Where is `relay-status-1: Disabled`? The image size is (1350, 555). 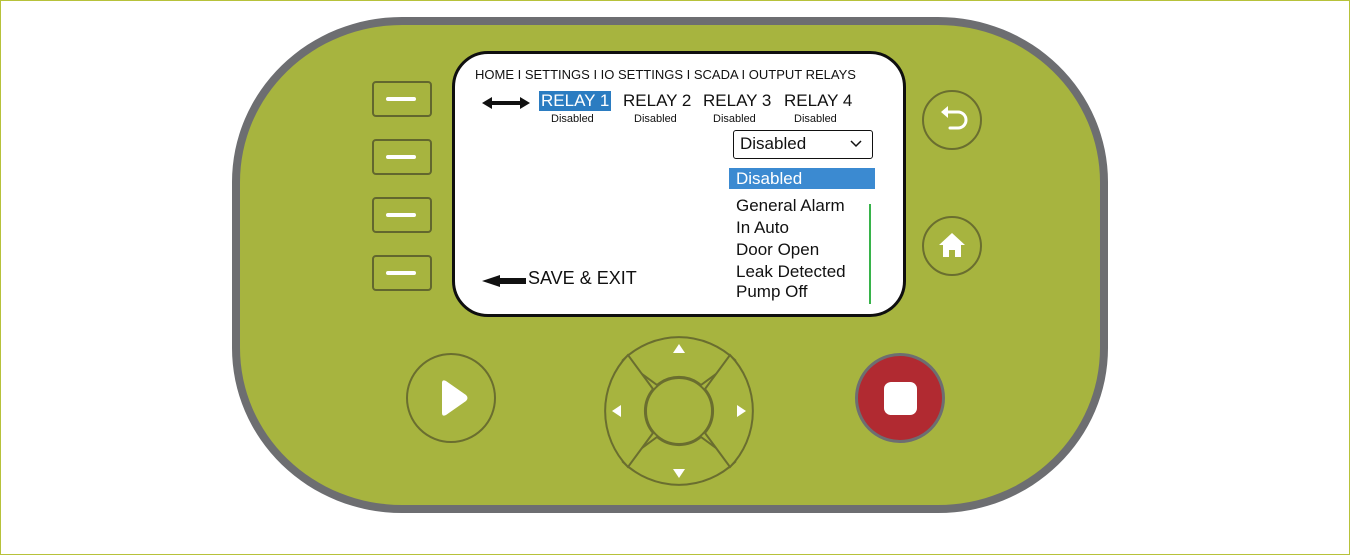 relay-status-1: Disabled is located at coordinates (572, 119).